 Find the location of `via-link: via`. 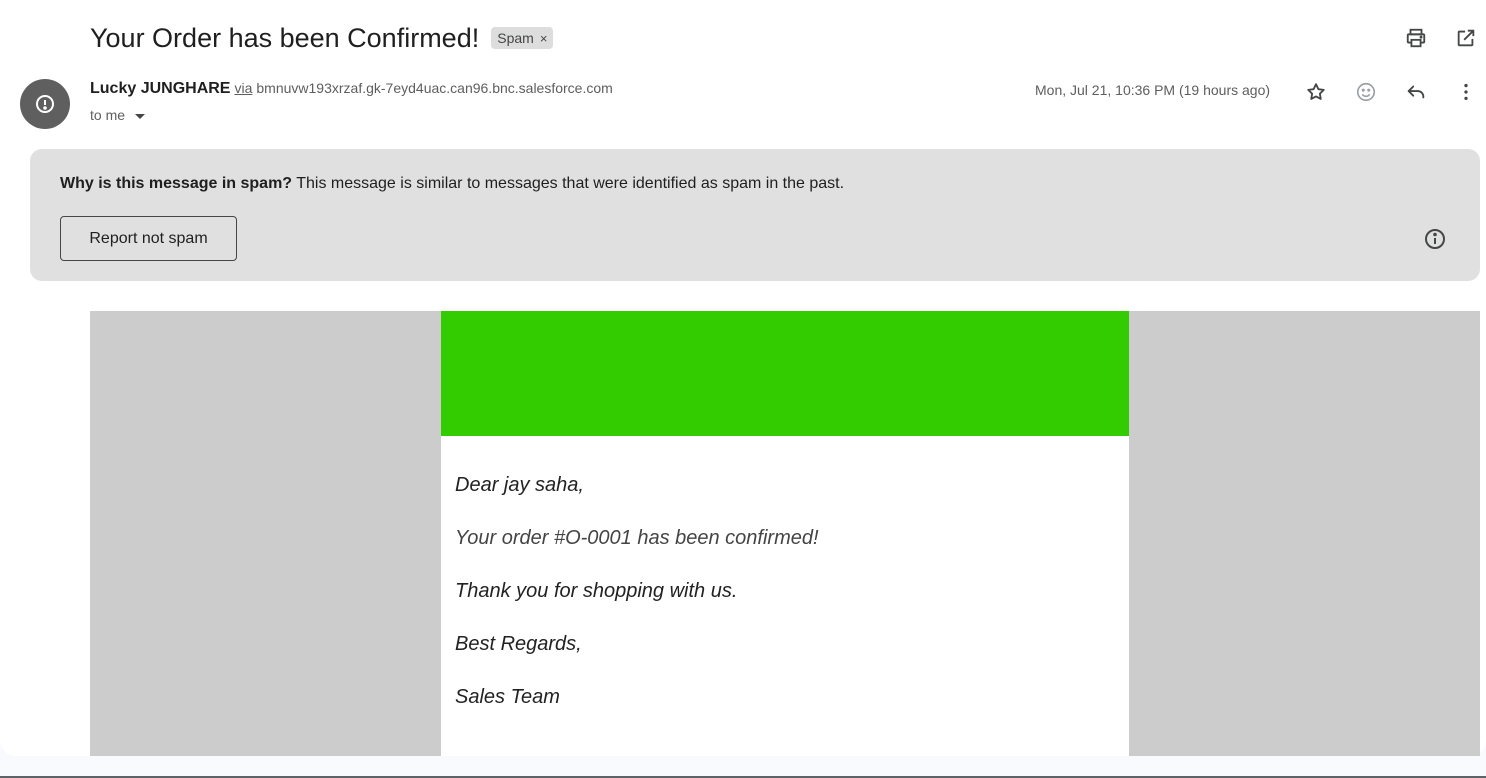

via-link: via is located at coordinates (243, 88).